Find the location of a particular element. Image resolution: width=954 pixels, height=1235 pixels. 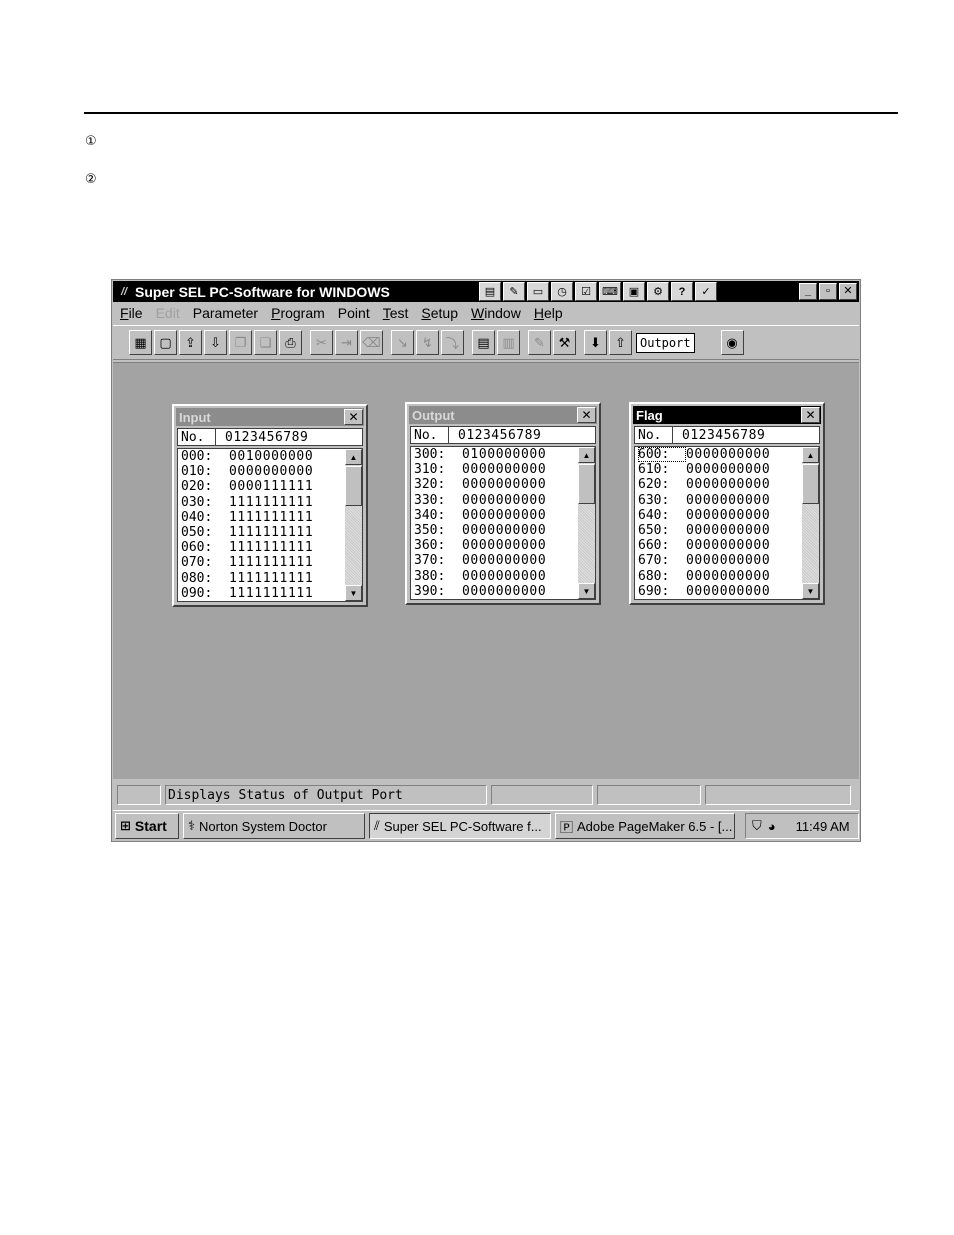

list-item: 610: 0000000000 is located at coordinates (704, 469).